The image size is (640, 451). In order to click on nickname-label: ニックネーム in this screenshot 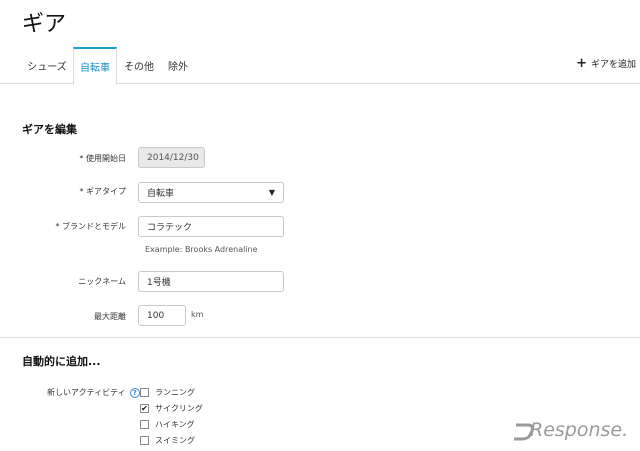, I will do `click(102, 281)`.